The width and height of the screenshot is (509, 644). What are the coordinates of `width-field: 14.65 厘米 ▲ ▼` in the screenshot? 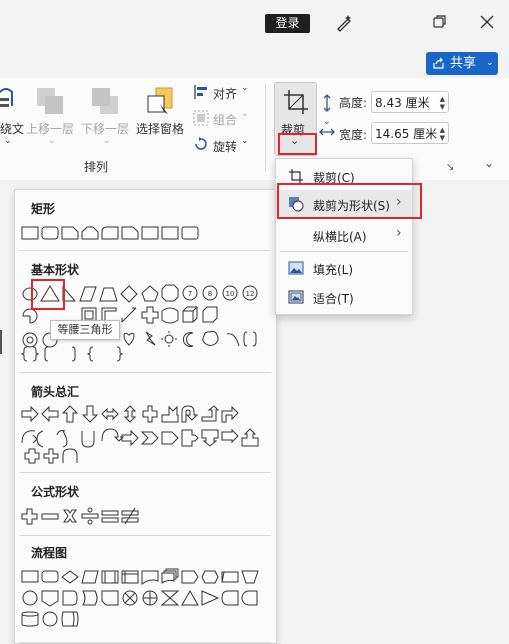 It's located at (410, 133).